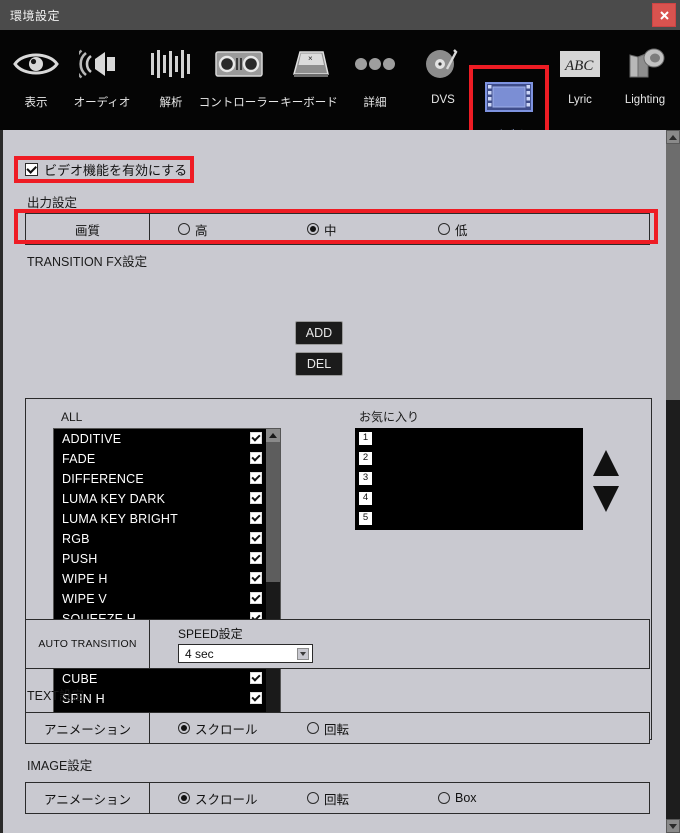  I want to click on del-button: DEL, so click(319, 364).